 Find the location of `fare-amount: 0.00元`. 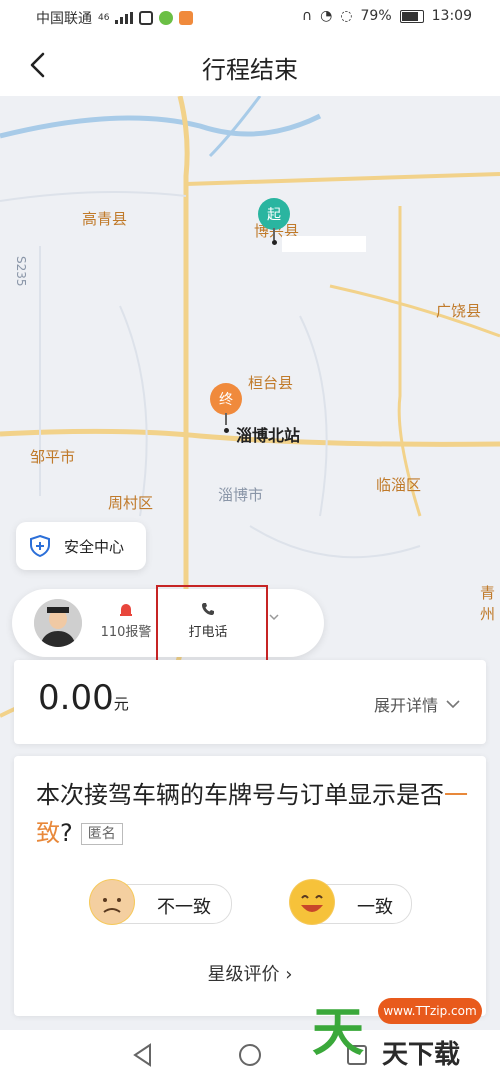

fare-amount: 0.00元 is located at coordinates (83, 698).